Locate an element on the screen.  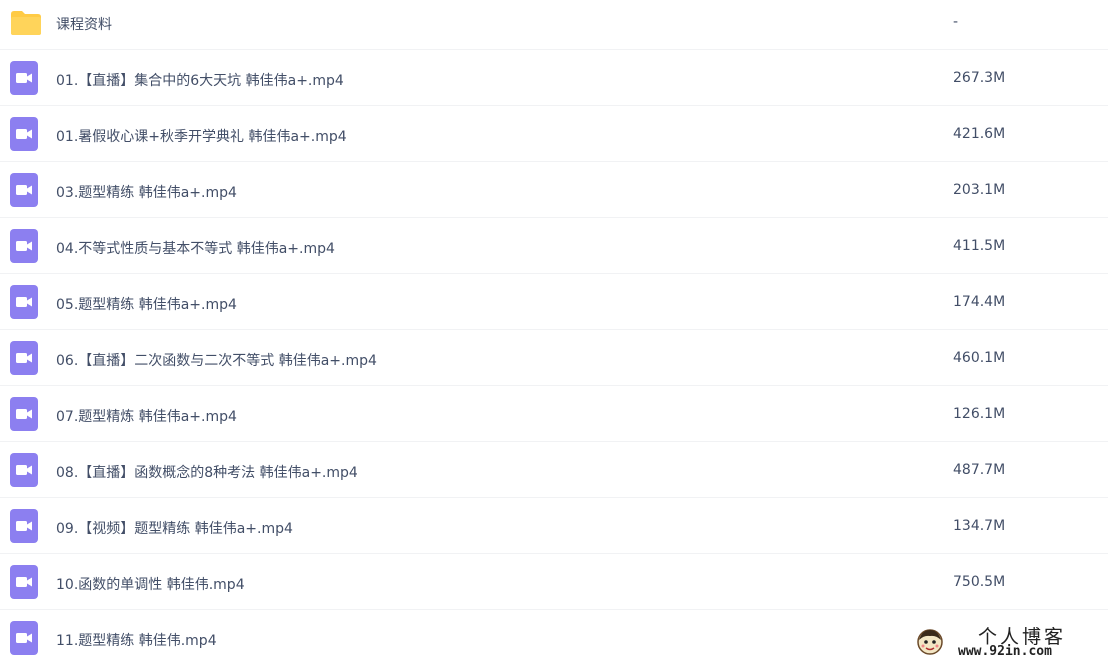
file-size: 411.5M is located at coordinates (979, 246).